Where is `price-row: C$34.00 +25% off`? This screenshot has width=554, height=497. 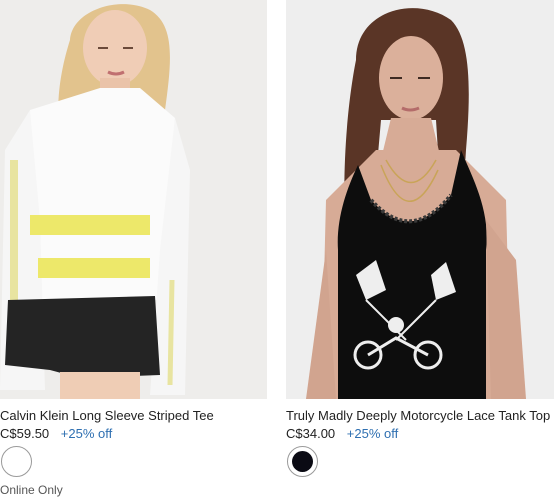 price-row: C$34.00 +25% off is located at coordinates (420, 434).